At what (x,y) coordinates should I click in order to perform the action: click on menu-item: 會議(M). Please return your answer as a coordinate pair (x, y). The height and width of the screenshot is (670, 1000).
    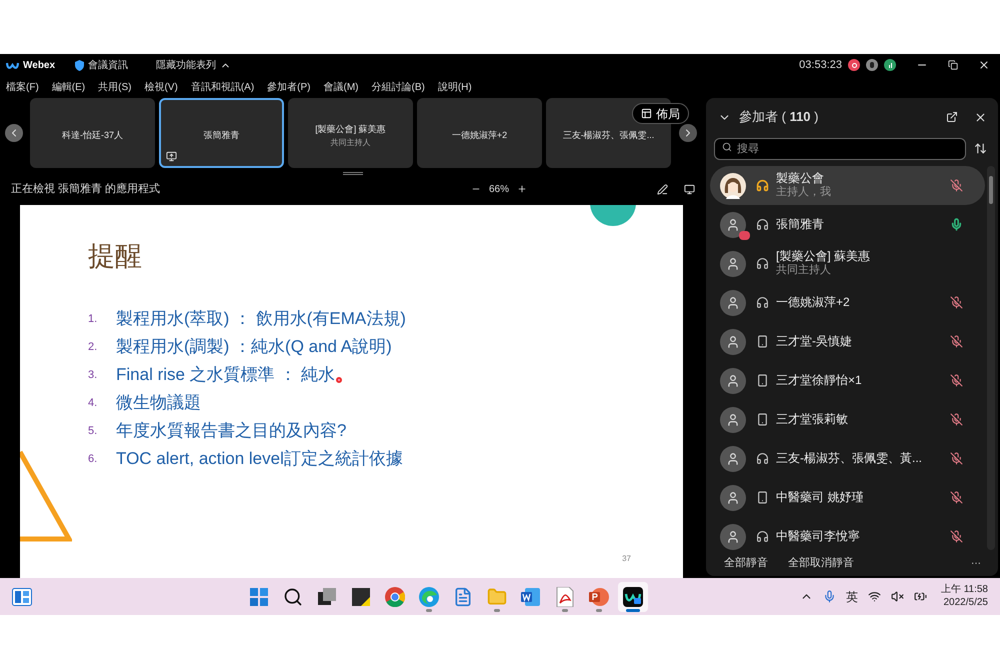
    Looking at the image, I should click on (341, 87).